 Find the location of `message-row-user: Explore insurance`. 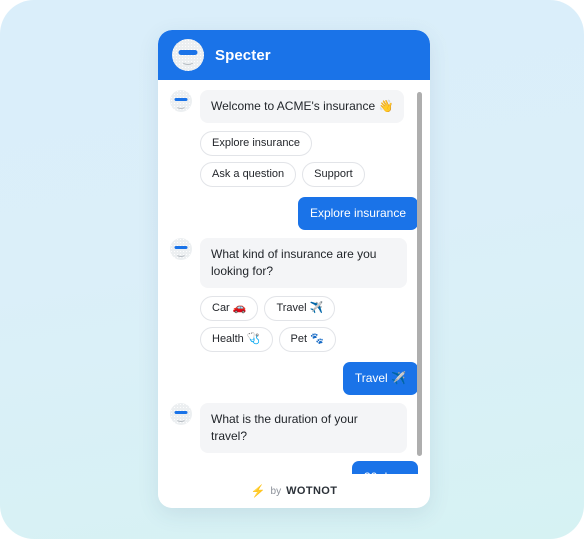

message-row-user: Explore insurance is located at coordinates (294, 213).